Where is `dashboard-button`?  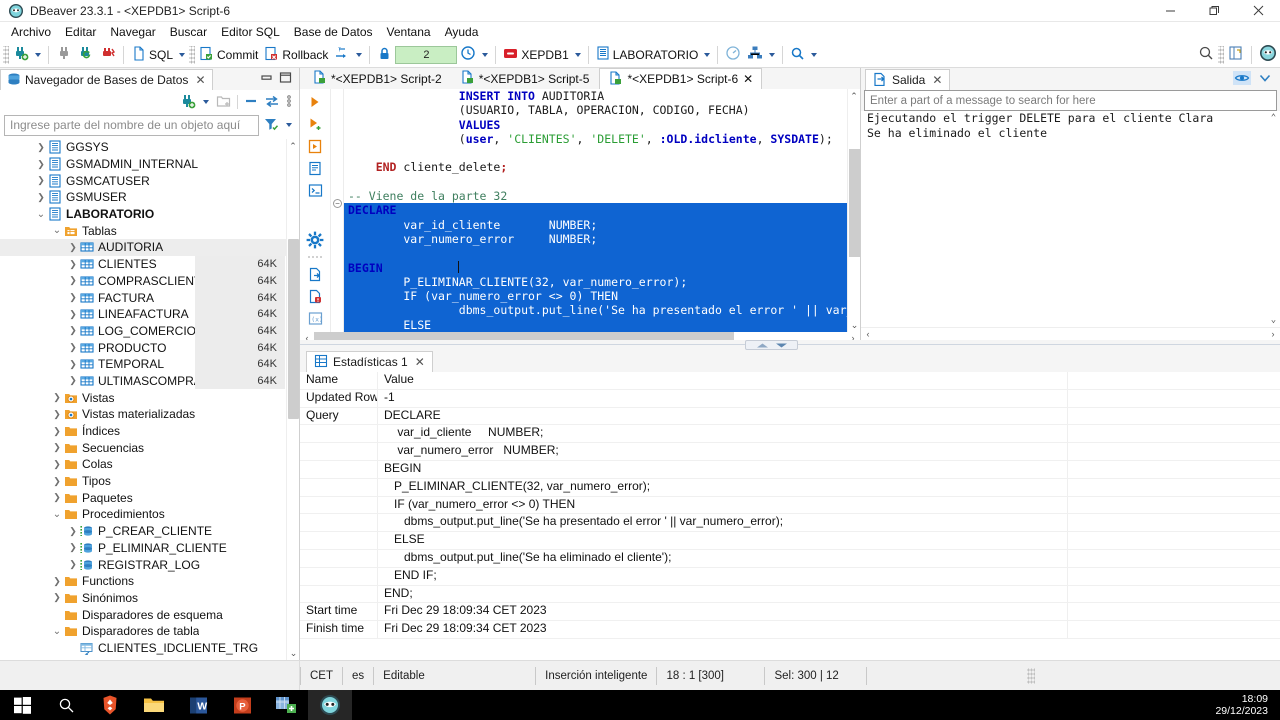
dashboard-button is located at coordinates (733, 55).